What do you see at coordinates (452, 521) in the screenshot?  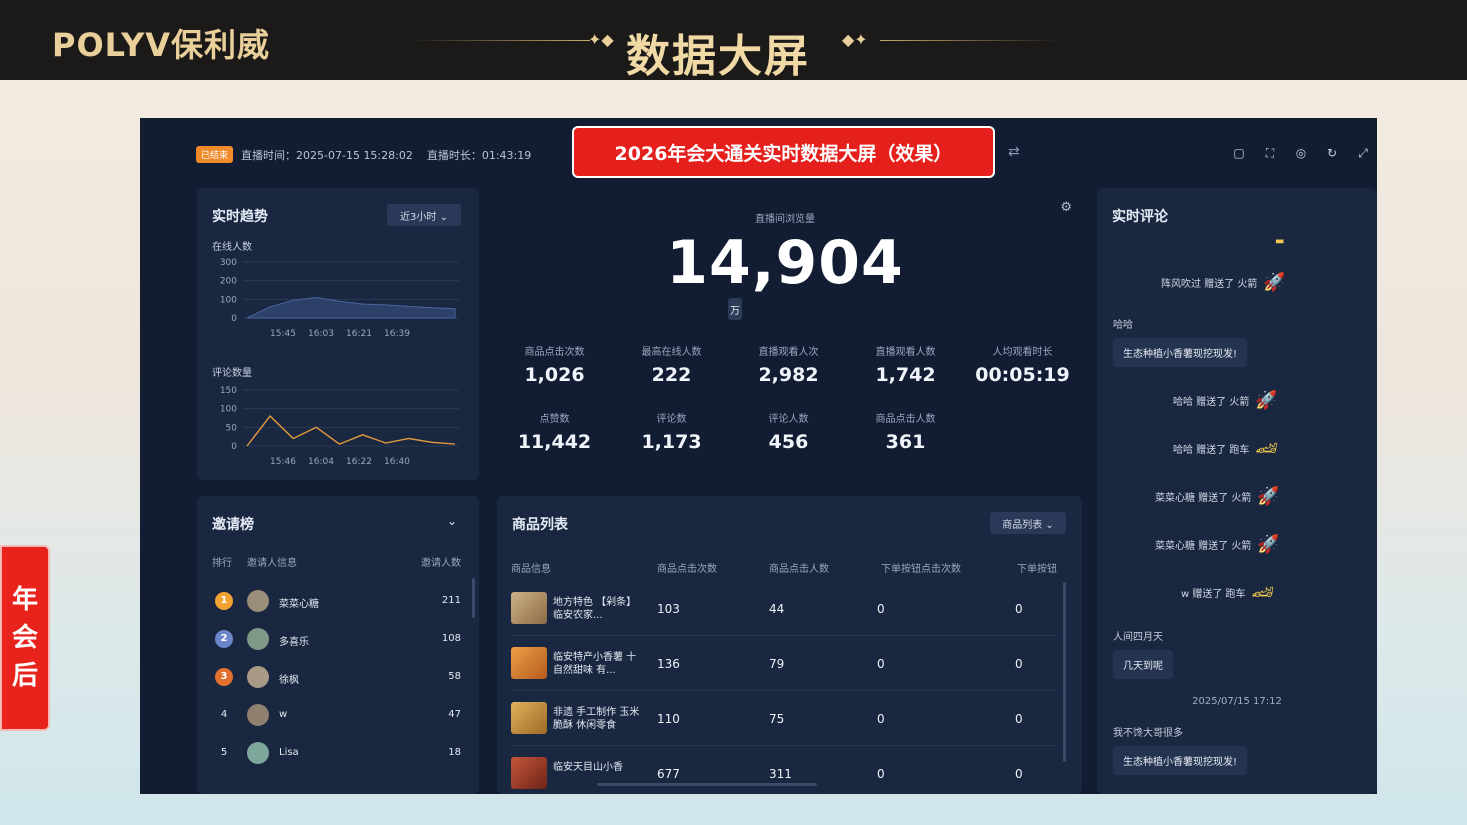 I see `chevron-down-icon: ⌄` at bounding box center [452, 521].